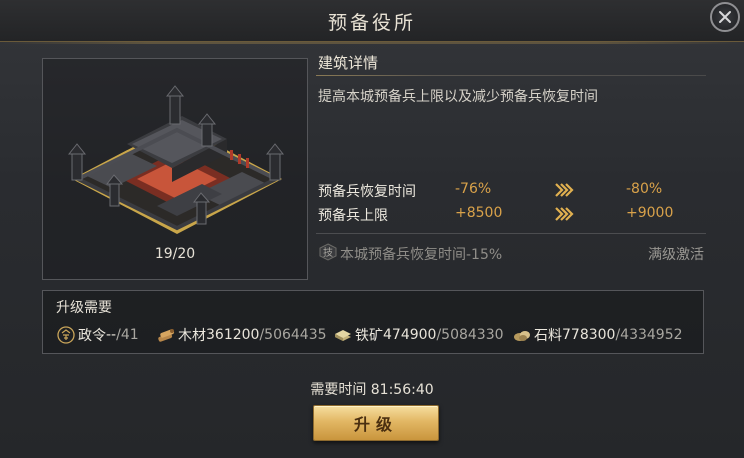  What do you see at coordinates (513, 191) in the screenshot?
I see `stat-row-recovery-time: 预备兵恢复时间 -76% -80%` at bounding box center [513, 191].